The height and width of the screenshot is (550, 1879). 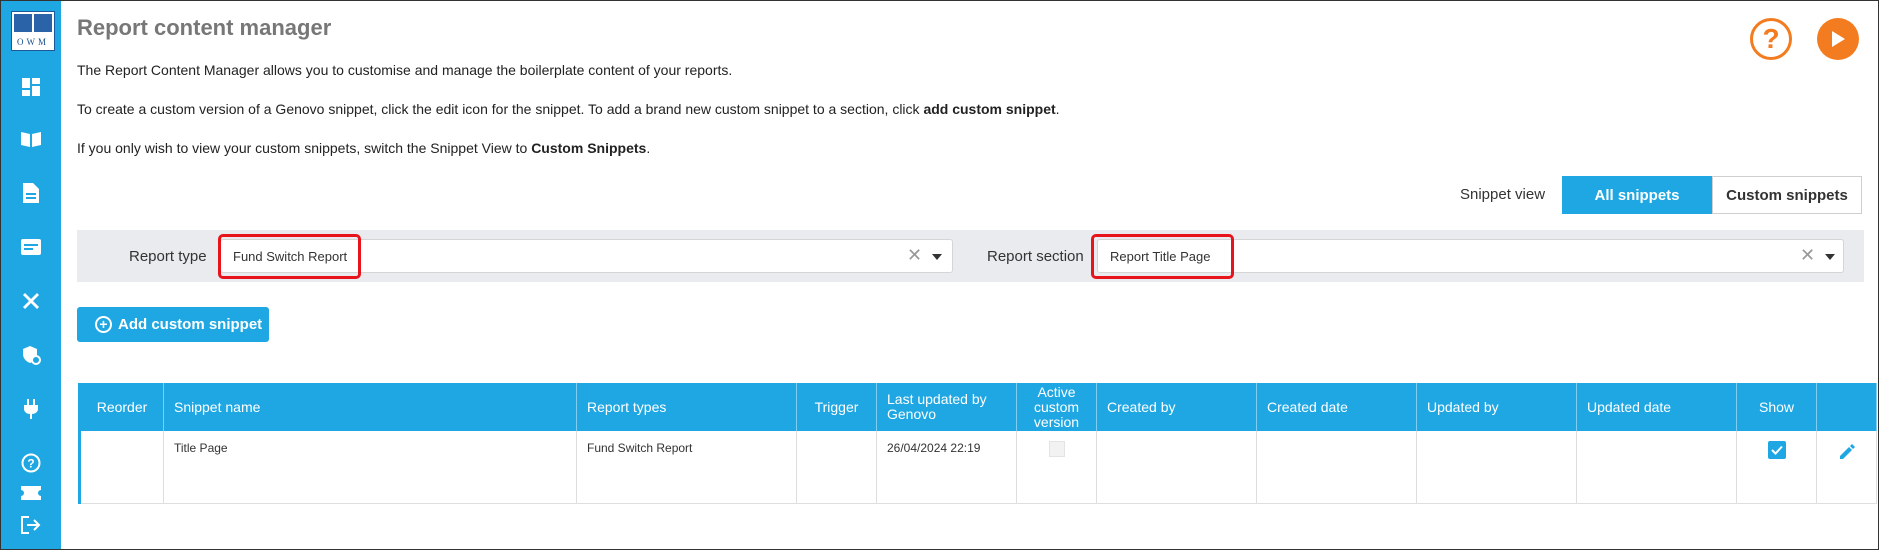 What do you see at coordinates (1496, 407) in the screenshot?
I see `col-updated-by: Updated by` at bounding box center [1496, 407].